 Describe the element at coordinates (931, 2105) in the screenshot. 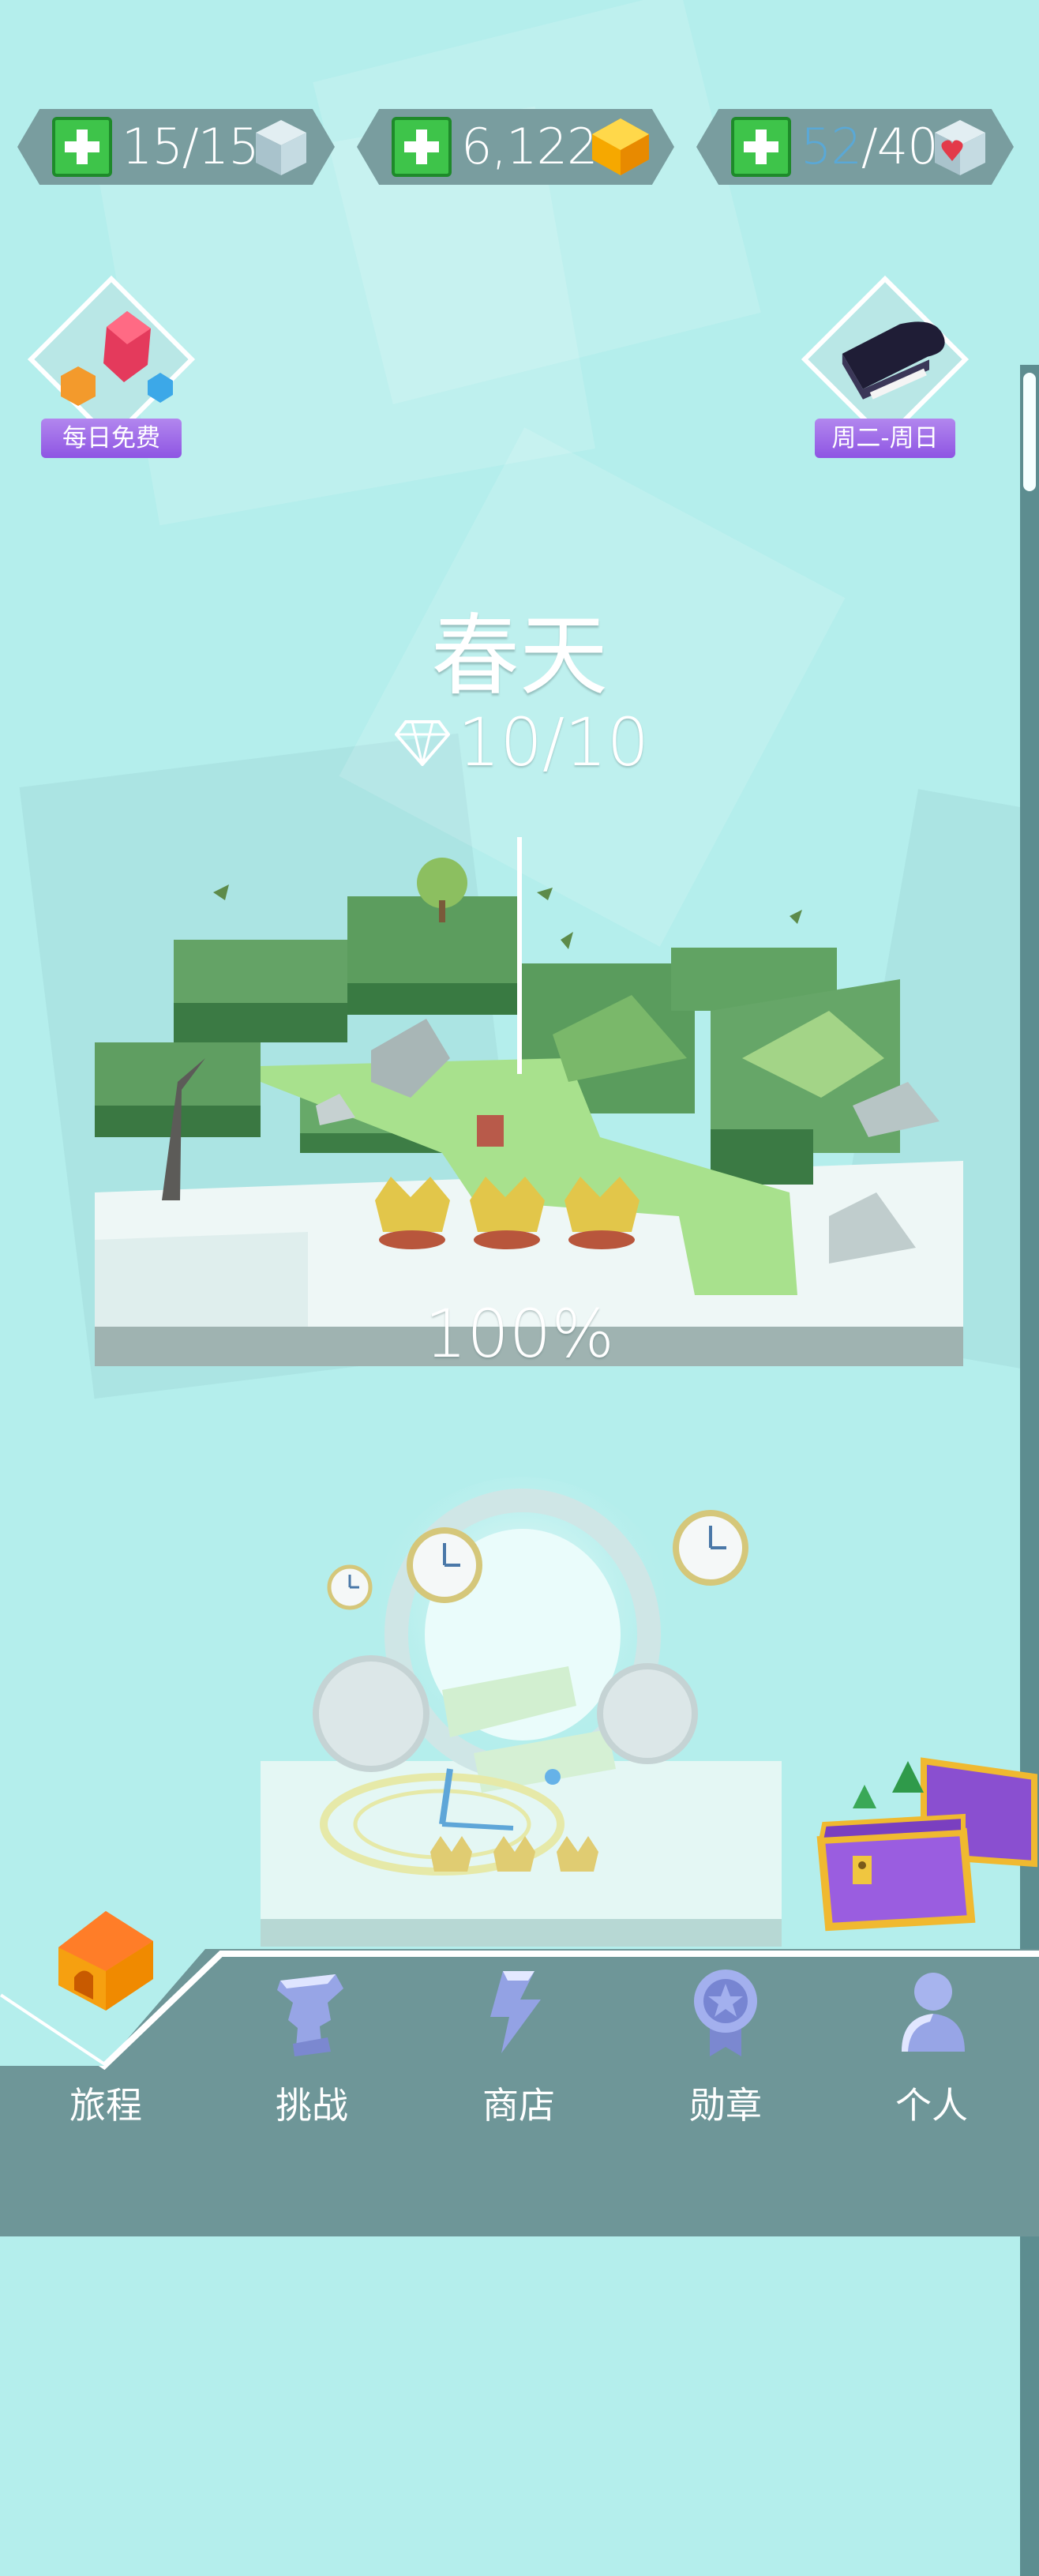

I see `nav-profile-label: 个人` at that location.